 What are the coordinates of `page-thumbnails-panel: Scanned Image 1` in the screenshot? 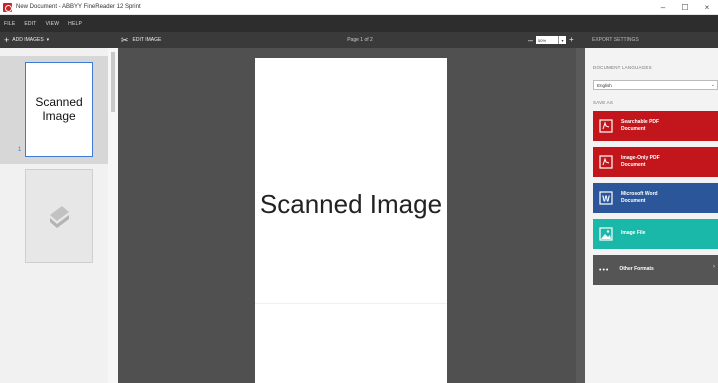 It's located at (59, 215).